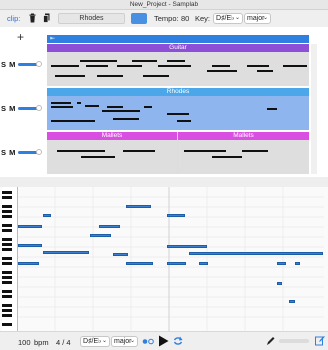 This screenshot has width=328, height=350. I want to click on tempo-label: Tempo:, so click(166, 18).